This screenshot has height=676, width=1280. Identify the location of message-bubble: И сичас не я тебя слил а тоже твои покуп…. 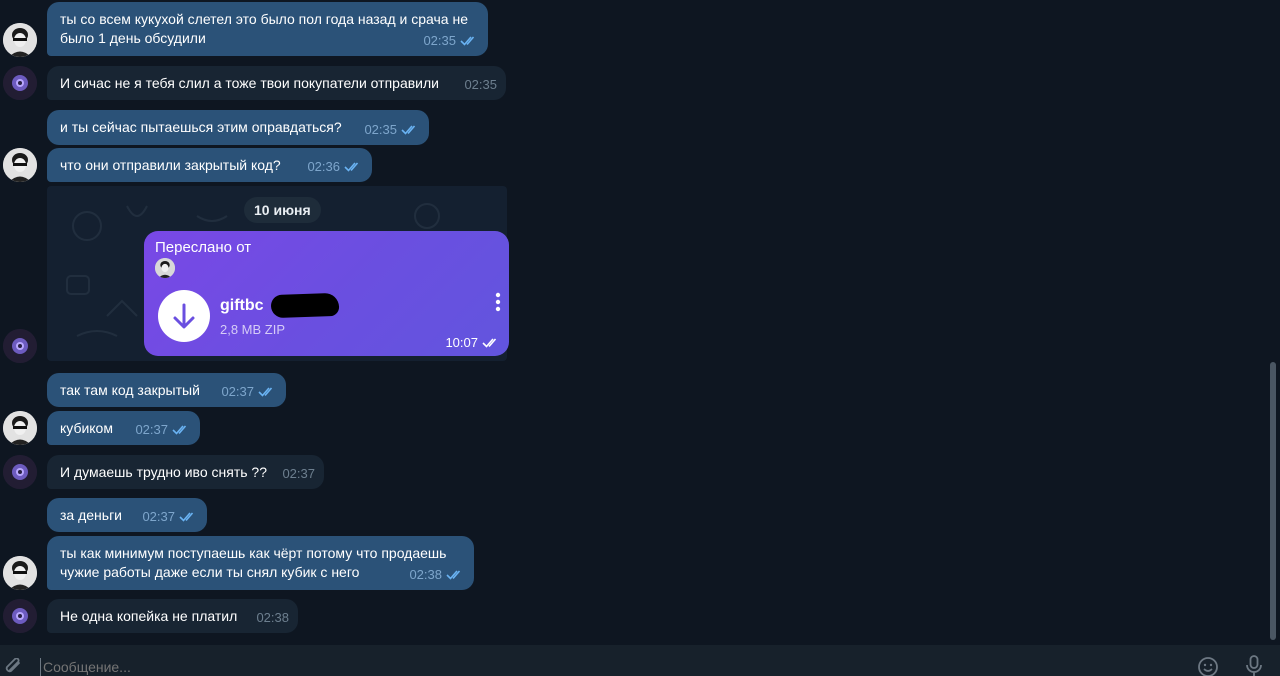
(276, 83).